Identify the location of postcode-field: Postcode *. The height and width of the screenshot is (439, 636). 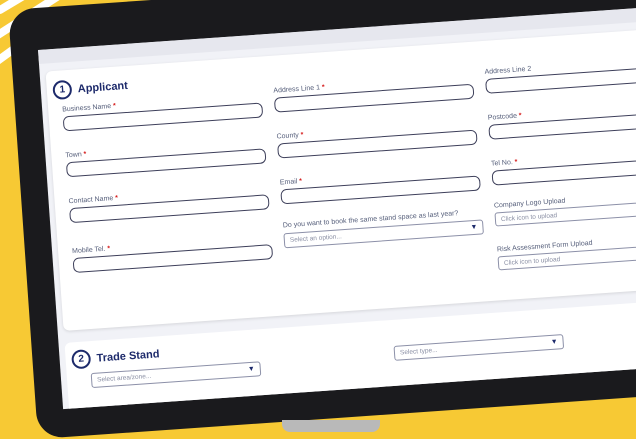
(562, 120).